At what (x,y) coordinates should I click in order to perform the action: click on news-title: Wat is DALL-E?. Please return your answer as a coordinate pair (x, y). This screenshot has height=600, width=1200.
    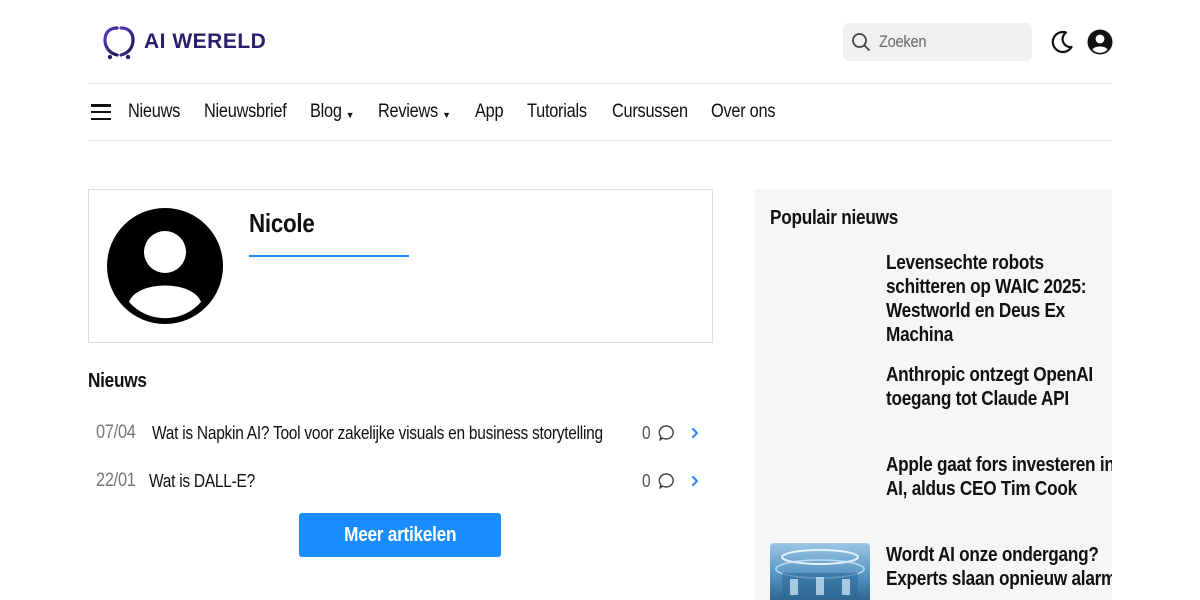
    Looking at the image, I should click on (210, 481).